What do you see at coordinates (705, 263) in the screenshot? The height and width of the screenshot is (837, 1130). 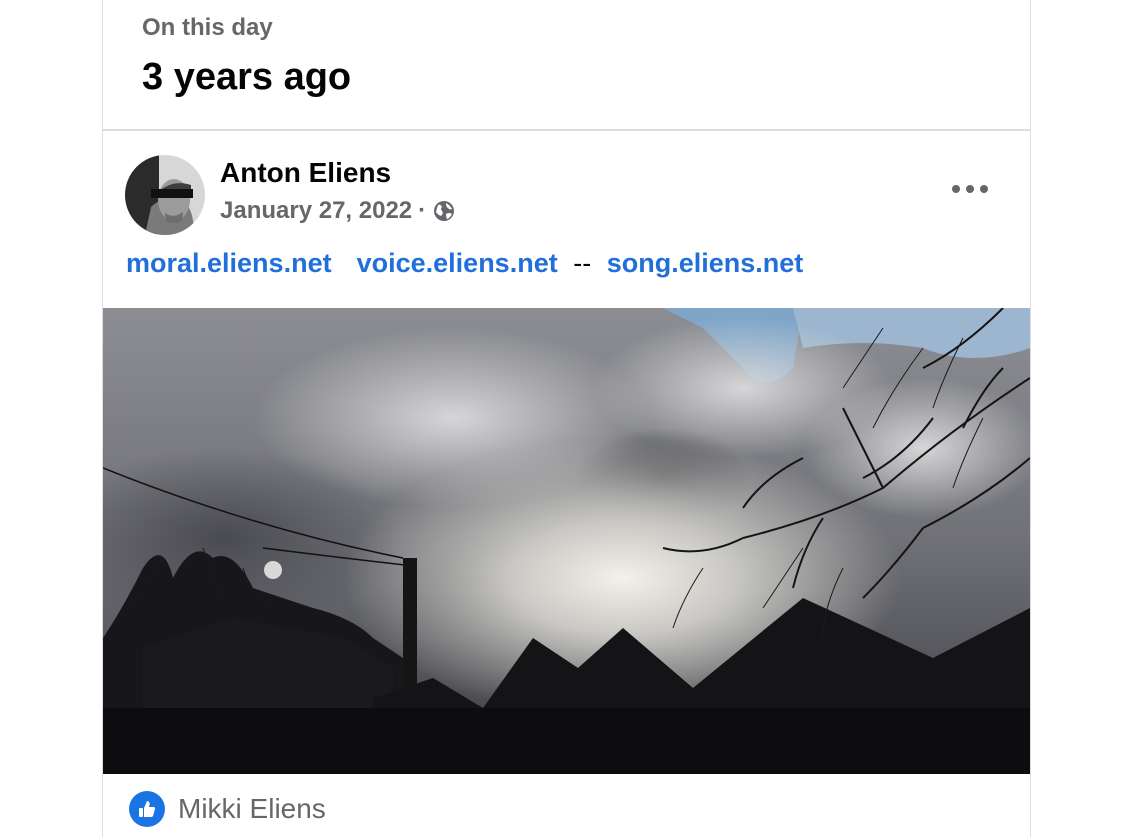 I see `link-song: song.eliens.net` at bounding box center [705, 263].